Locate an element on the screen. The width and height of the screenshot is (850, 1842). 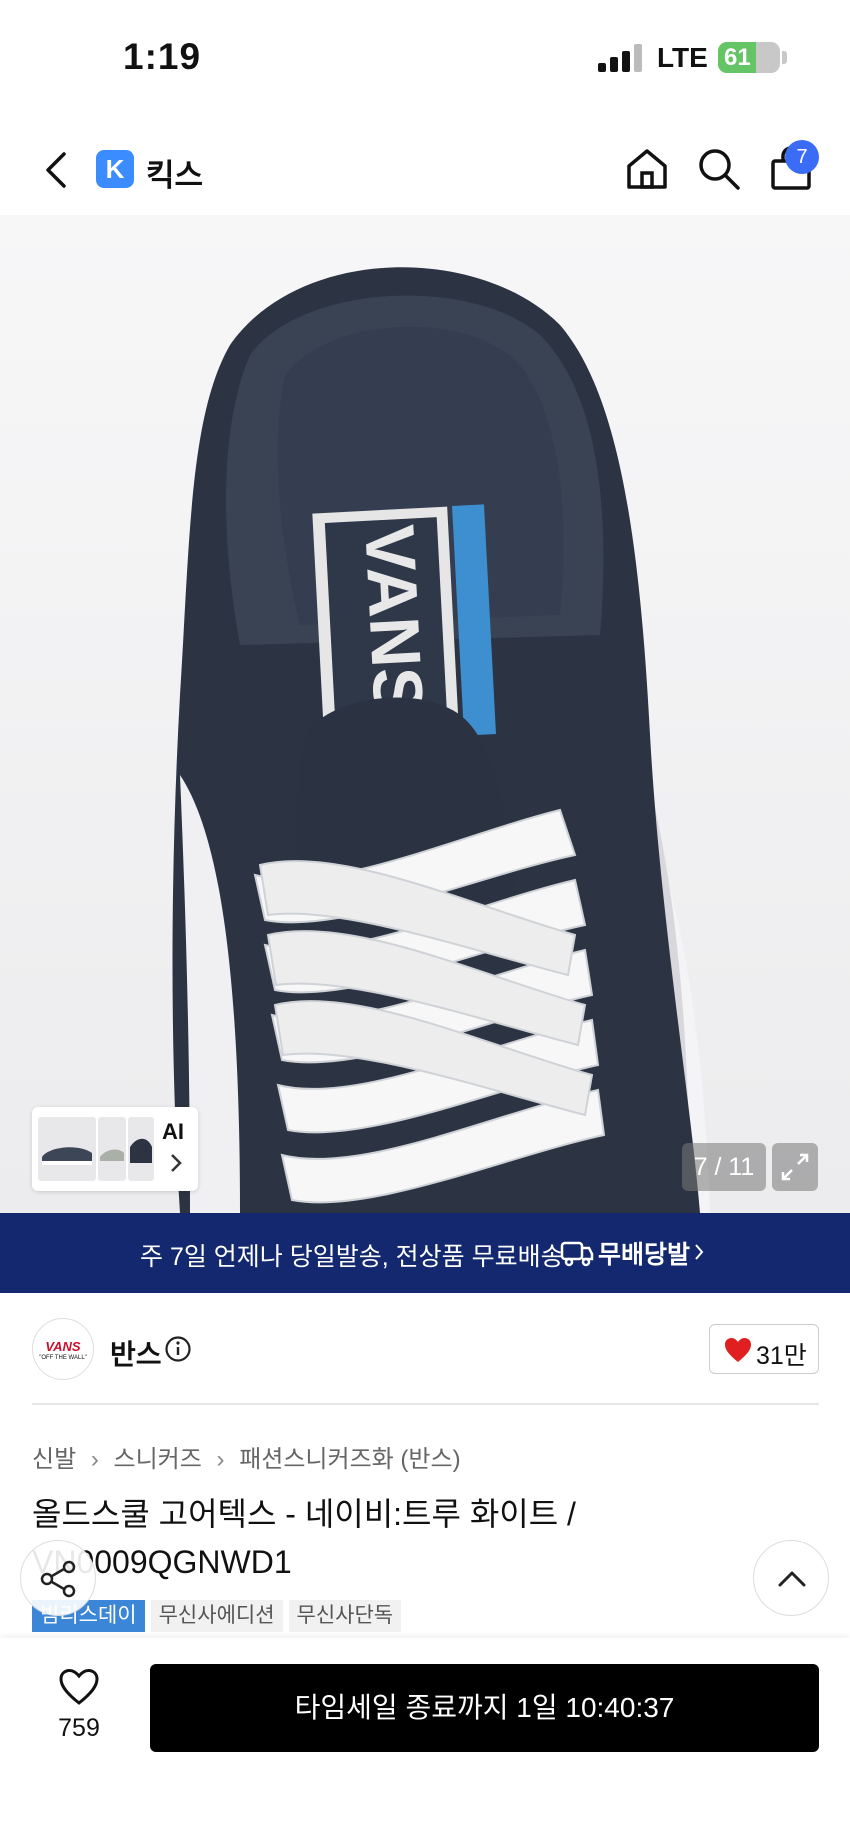
back-button is located at coordinates (58, 170).